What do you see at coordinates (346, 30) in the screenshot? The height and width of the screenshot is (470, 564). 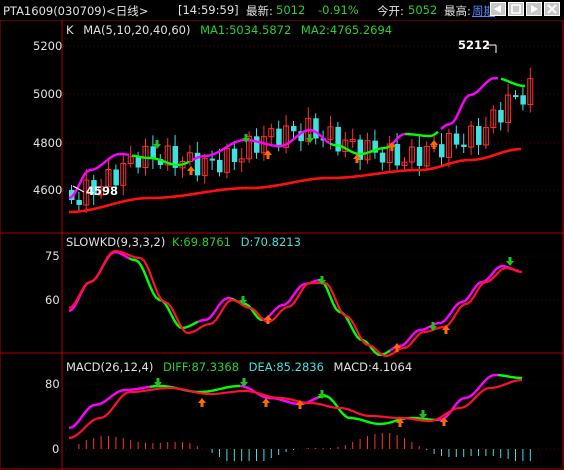 I see `legend-ma2: MA2:4765.2694` at bounding box center [346, 30].